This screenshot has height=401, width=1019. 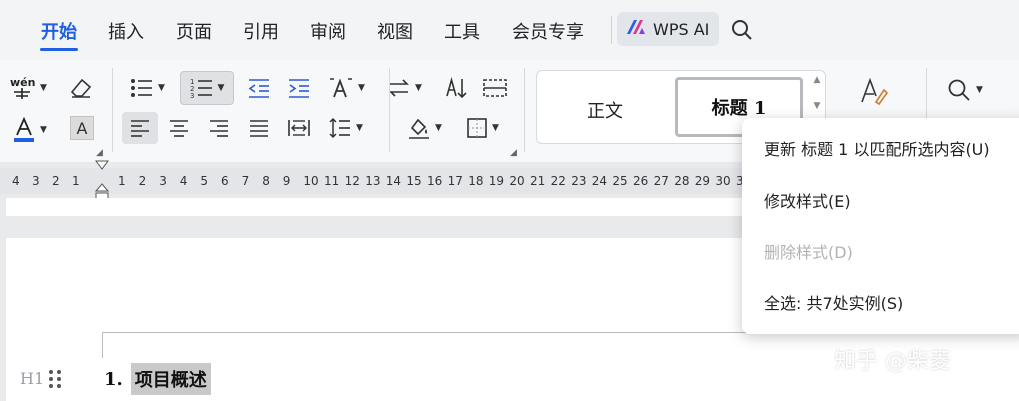 What do you see at coordinates (170, 379) in the screenshot?
I see `heading-text-selected: 项目概述` at bounding box center [170, 379].